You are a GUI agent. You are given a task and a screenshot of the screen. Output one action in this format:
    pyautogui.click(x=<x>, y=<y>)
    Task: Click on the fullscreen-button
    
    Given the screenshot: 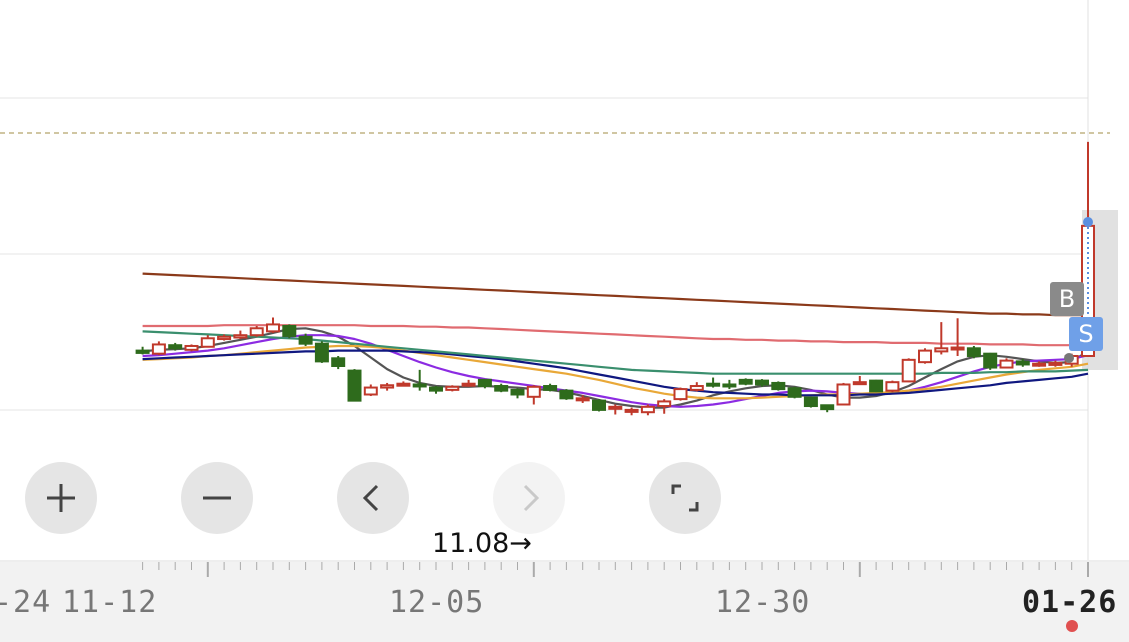 What is the action you would take?
    pyautogui.click(x=685, y=498)
    